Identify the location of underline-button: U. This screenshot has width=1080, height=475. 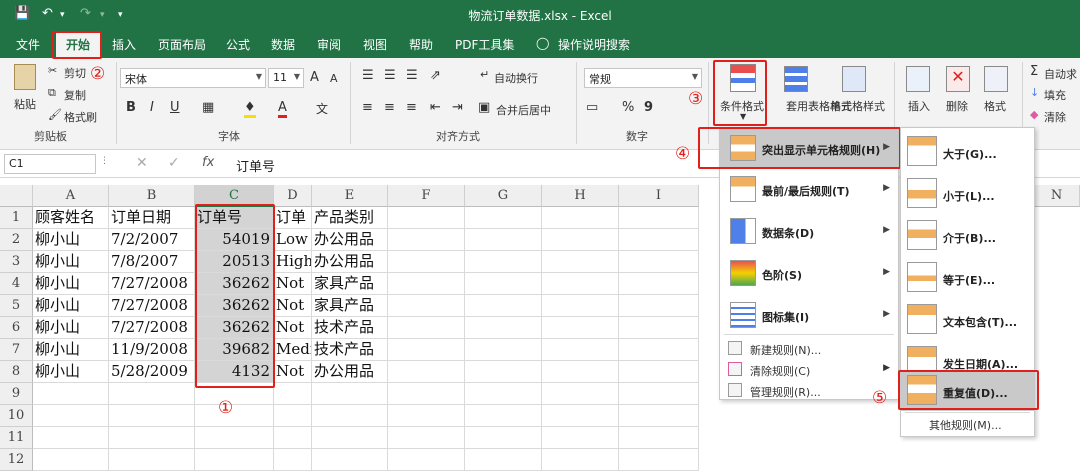
(175, 107).